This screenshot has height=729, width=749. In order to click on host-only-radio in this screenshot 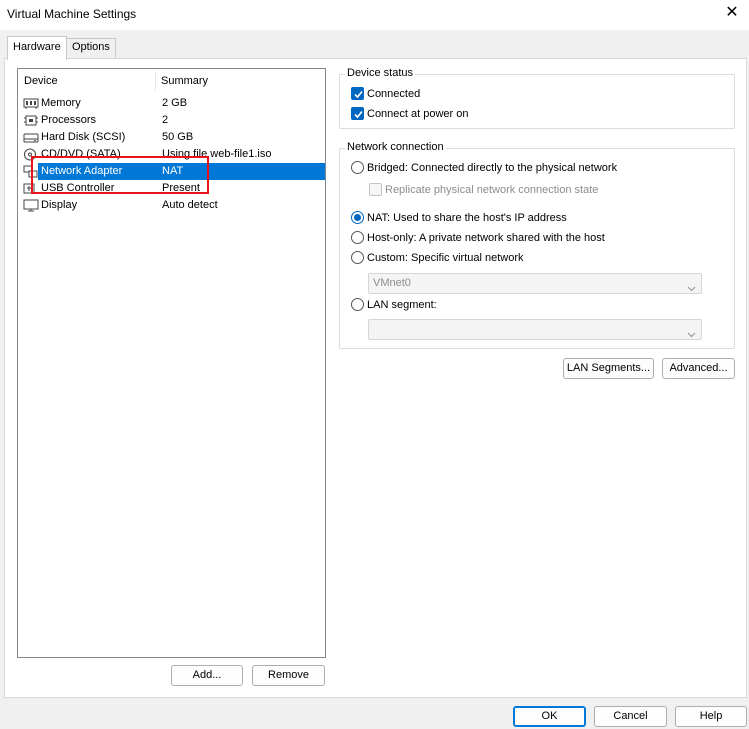, I will do `click(357, 237)`.